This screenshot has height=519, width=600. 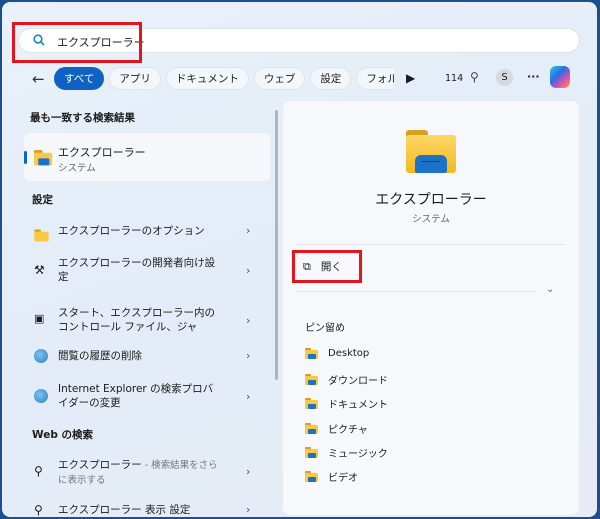 What do you see at coordinates (375, 78) in the screenshot?
I see `tab-folders: フォル` at bounding box center [375, 78].